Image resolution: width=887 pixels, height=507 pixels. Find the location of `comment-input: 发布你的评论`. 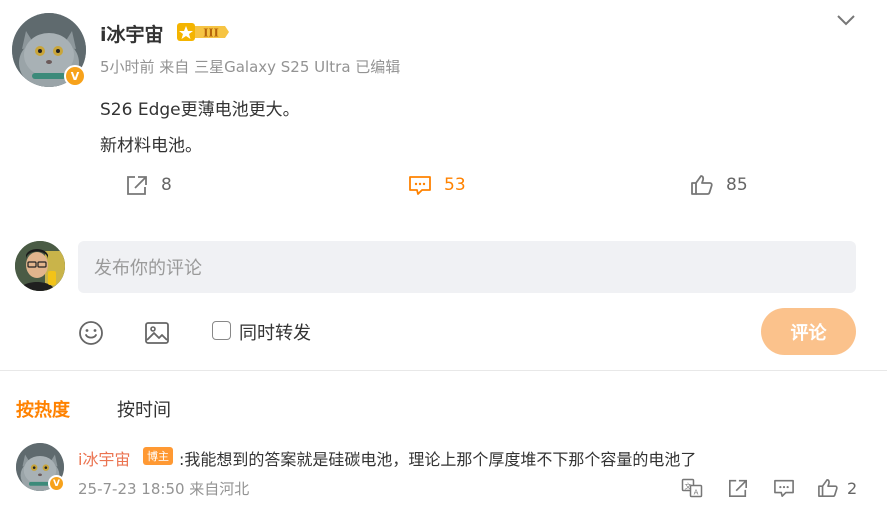

comment-input: 发布你的评论 is located at coordinates (467, 267).